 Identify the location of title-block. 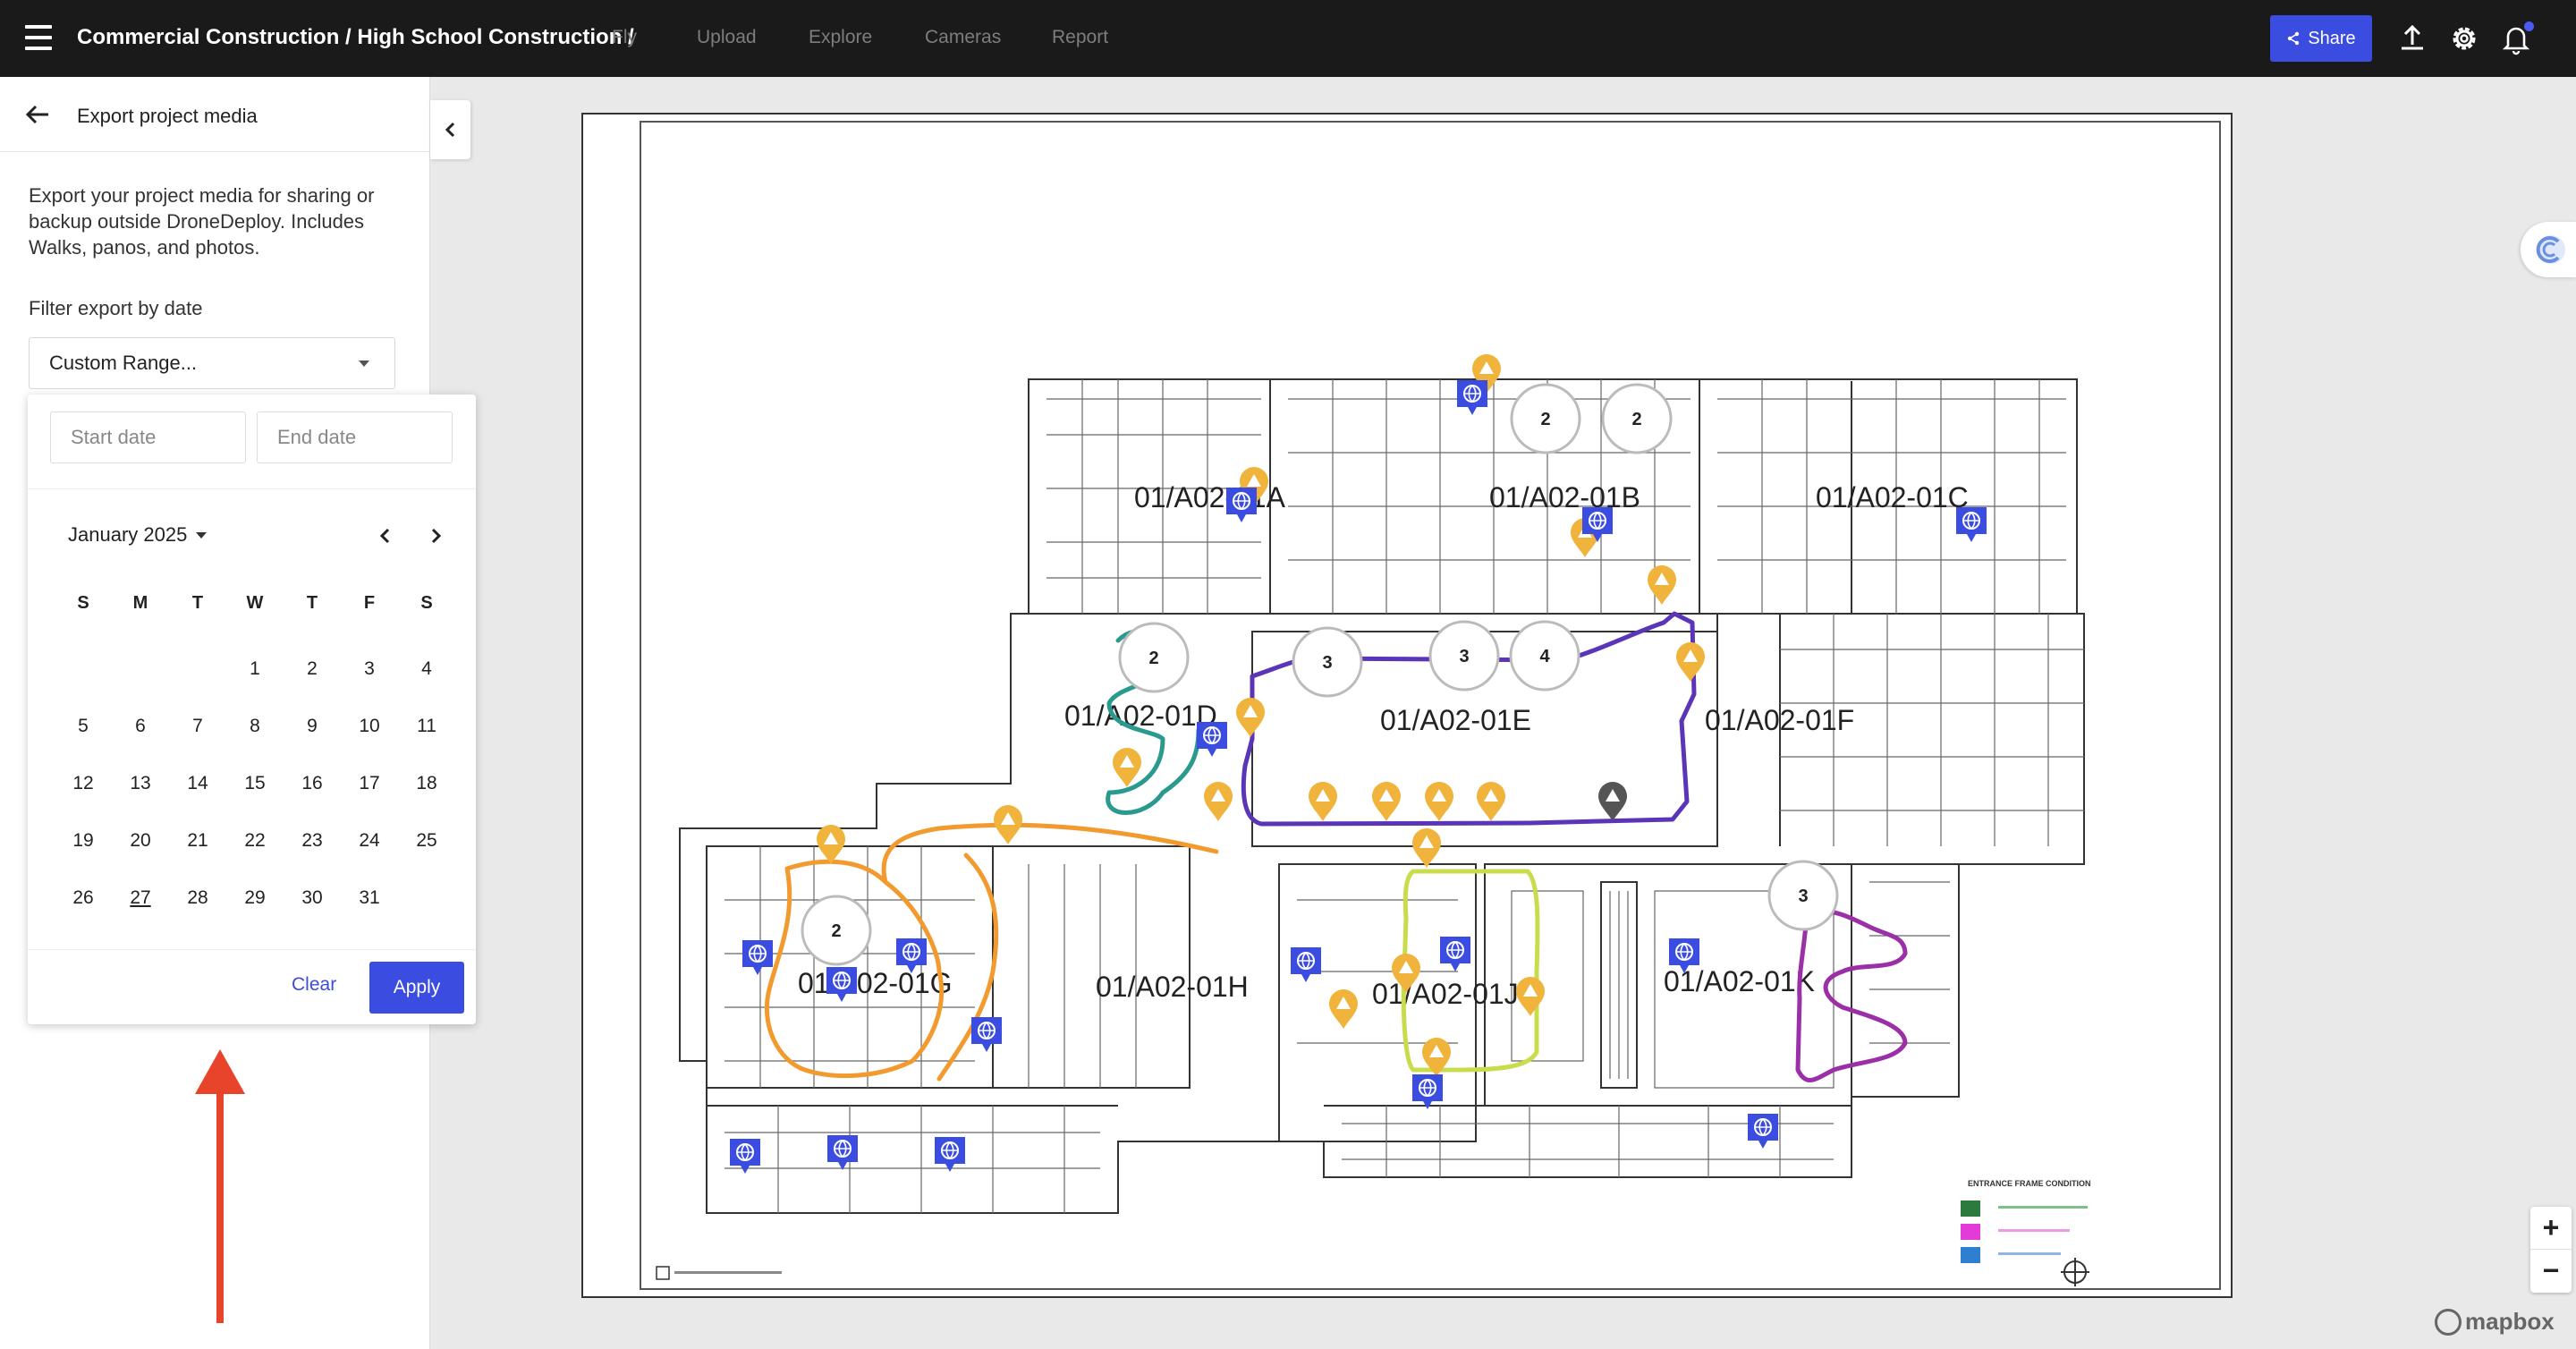
(719, 1273).